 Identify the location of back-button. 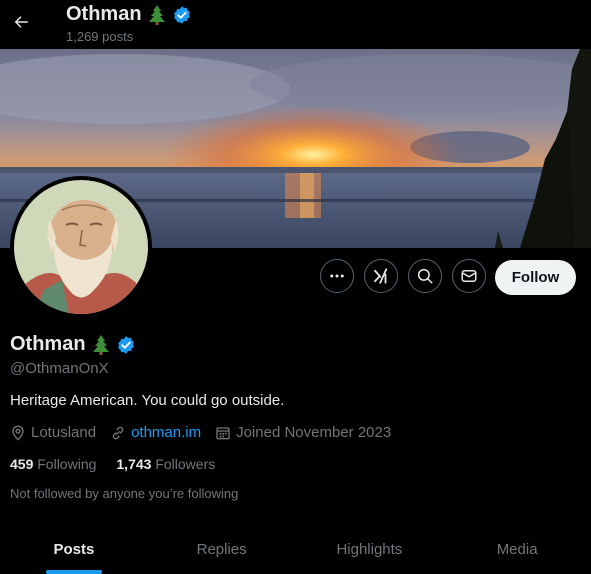
(21, 22).